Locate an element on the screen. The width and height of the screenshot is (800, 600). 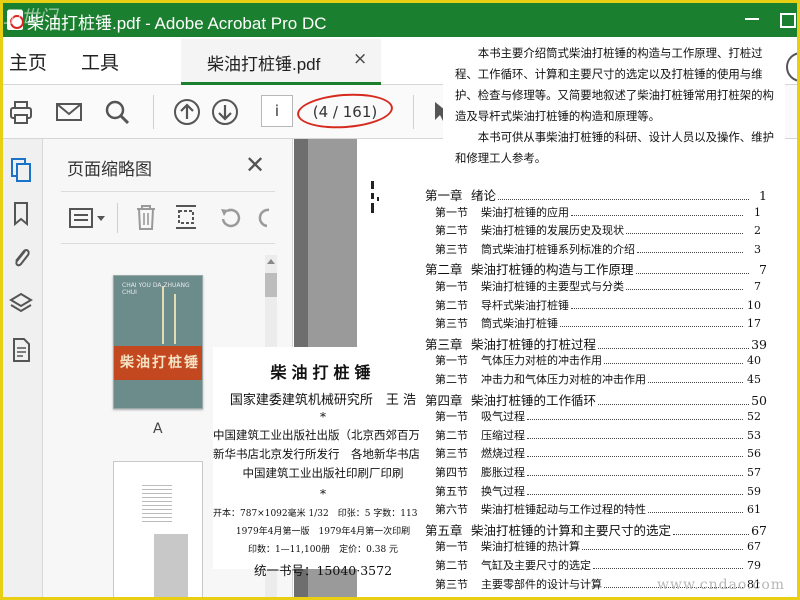
attachment-icon is located at coordinates (21, 258).